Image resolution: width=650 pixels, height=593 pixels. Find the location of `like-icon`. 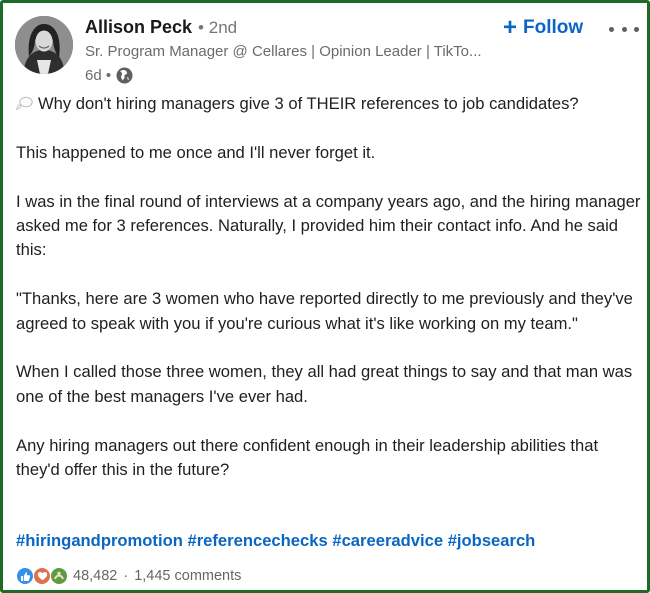

like-icon is located at coordinates (25, 576).